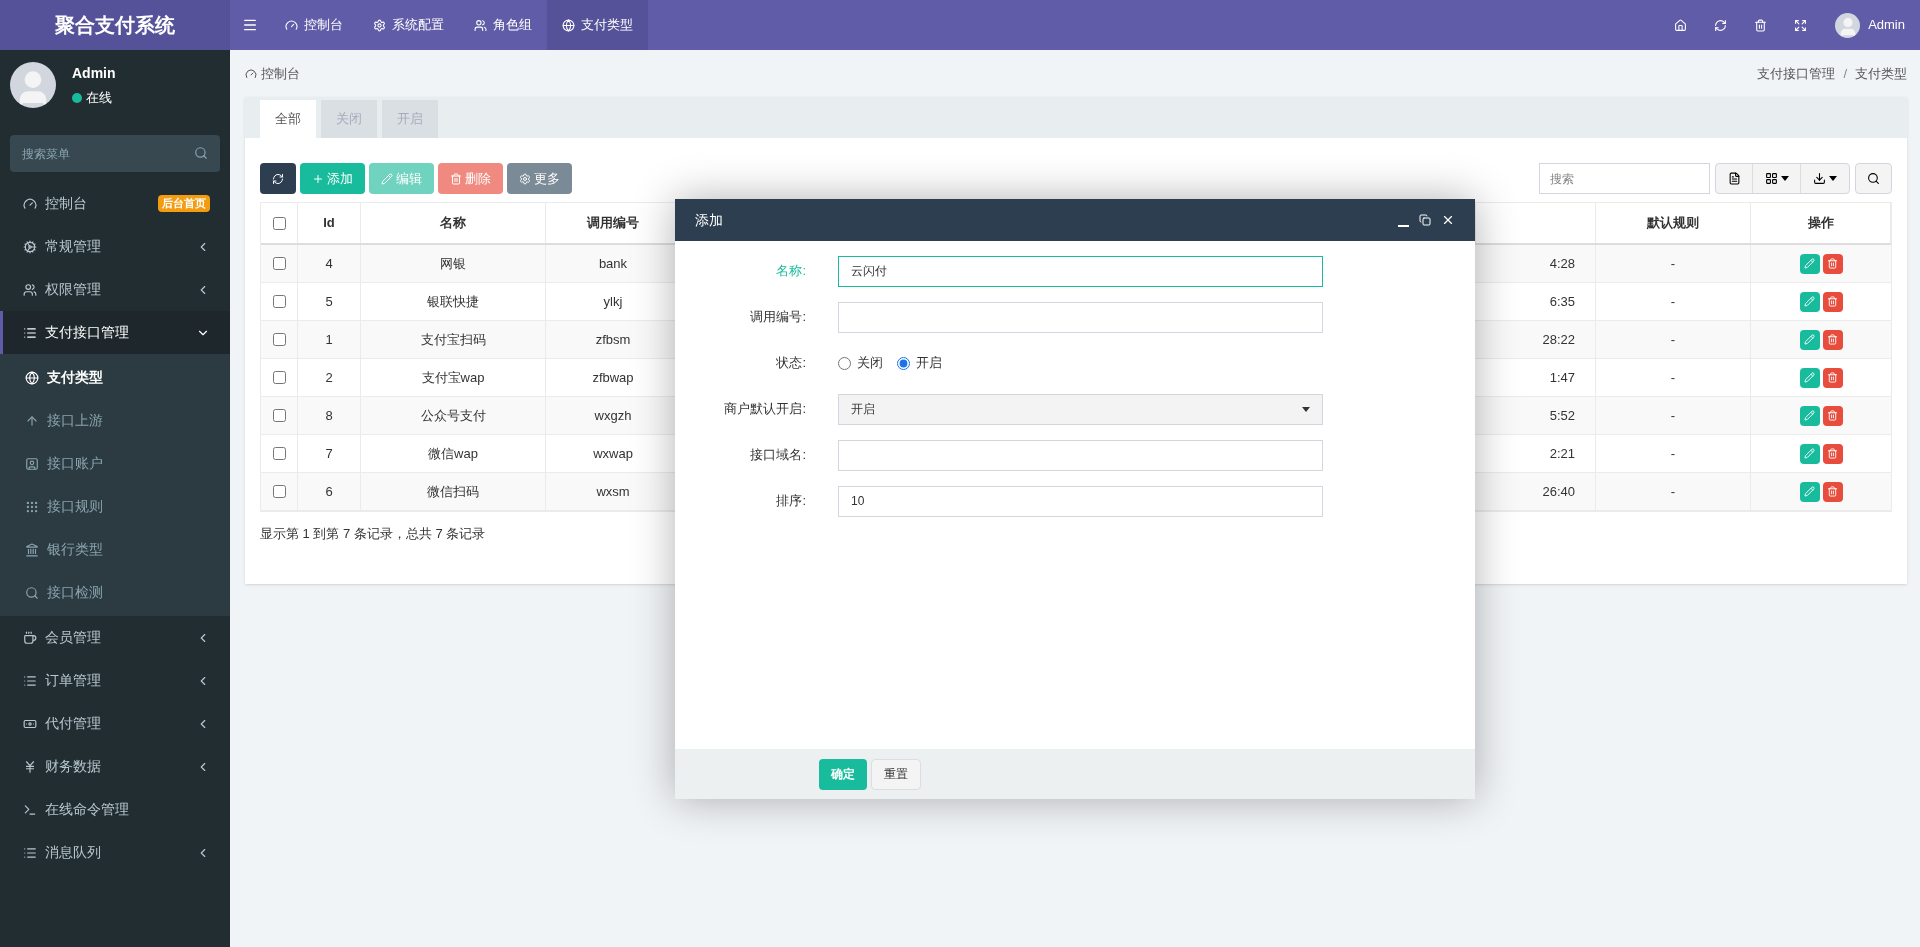 The image size is (1920, 947). What do you see at coordinates (115, 463) in the screenshot?
I see `submenu-item: 接口账户` at bounding box center [115, 463].